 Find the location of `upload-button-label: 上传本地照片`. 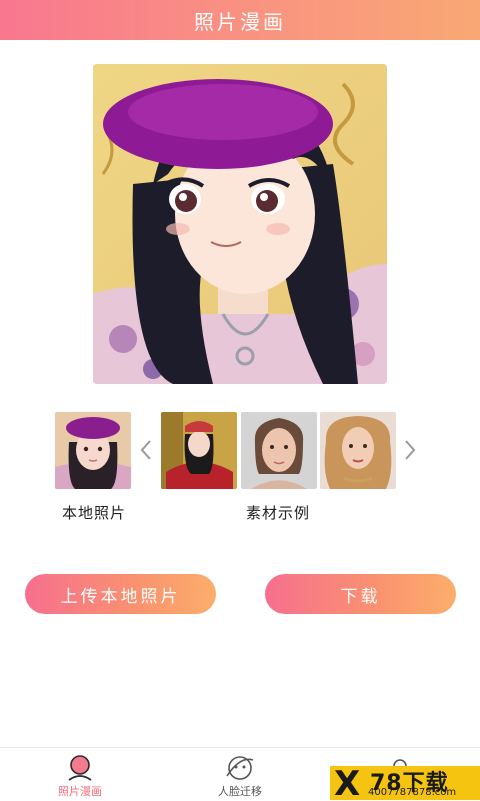

upload-button-label: 上传本地照片 is located at coordinates (120, 596).